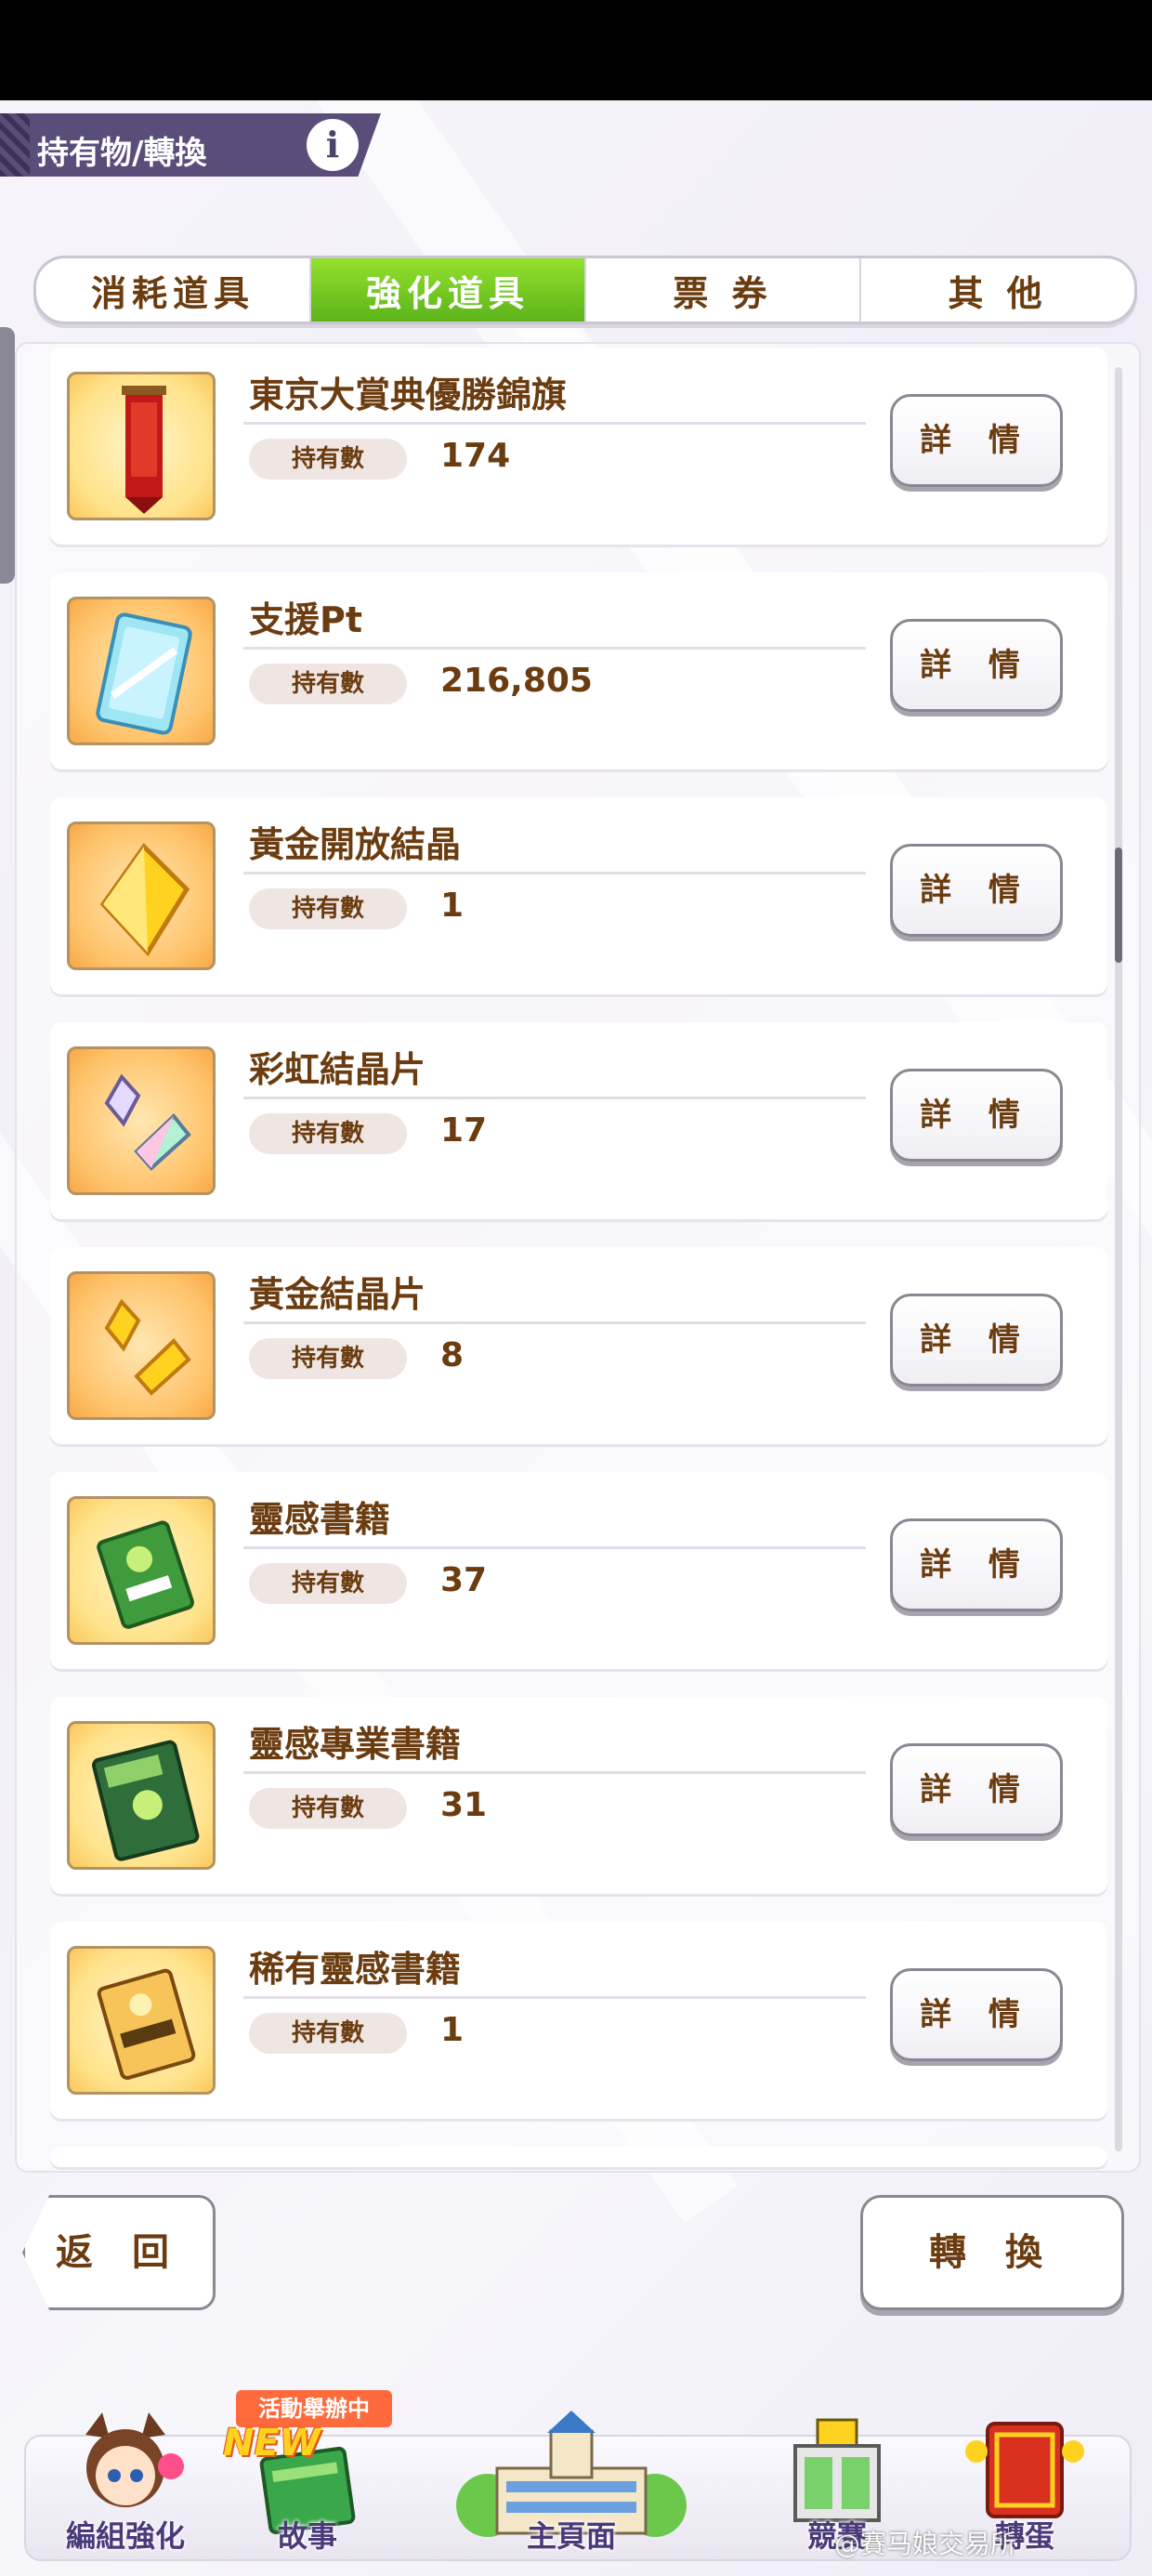 The height and width of the screenshot is (2576, 1152). What do you see at coordinates (307, 2536) in the screenshot?
I see `nav-label: 故事` at bounding box center [307, 2536].